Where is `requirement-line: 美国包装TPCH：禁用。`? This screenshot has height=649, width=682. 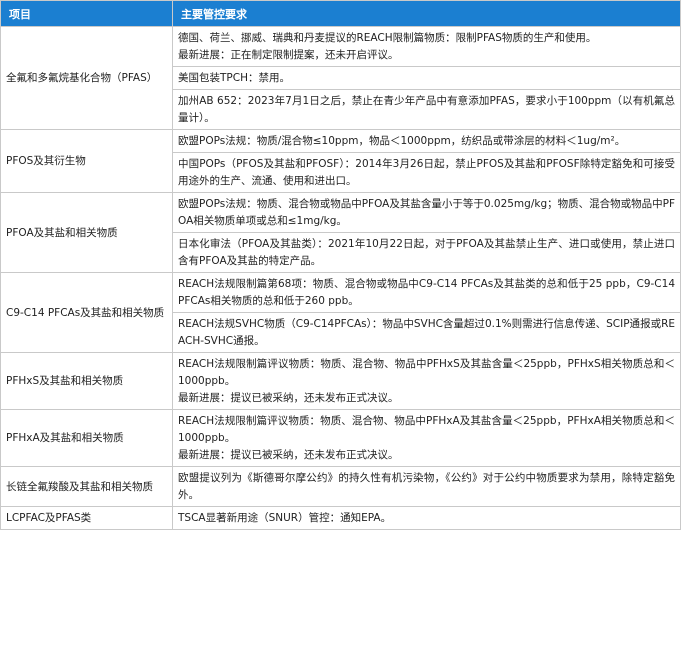
requirement-line: 美国包装TPCH：禁用。 is located at coordinates (234, 78).